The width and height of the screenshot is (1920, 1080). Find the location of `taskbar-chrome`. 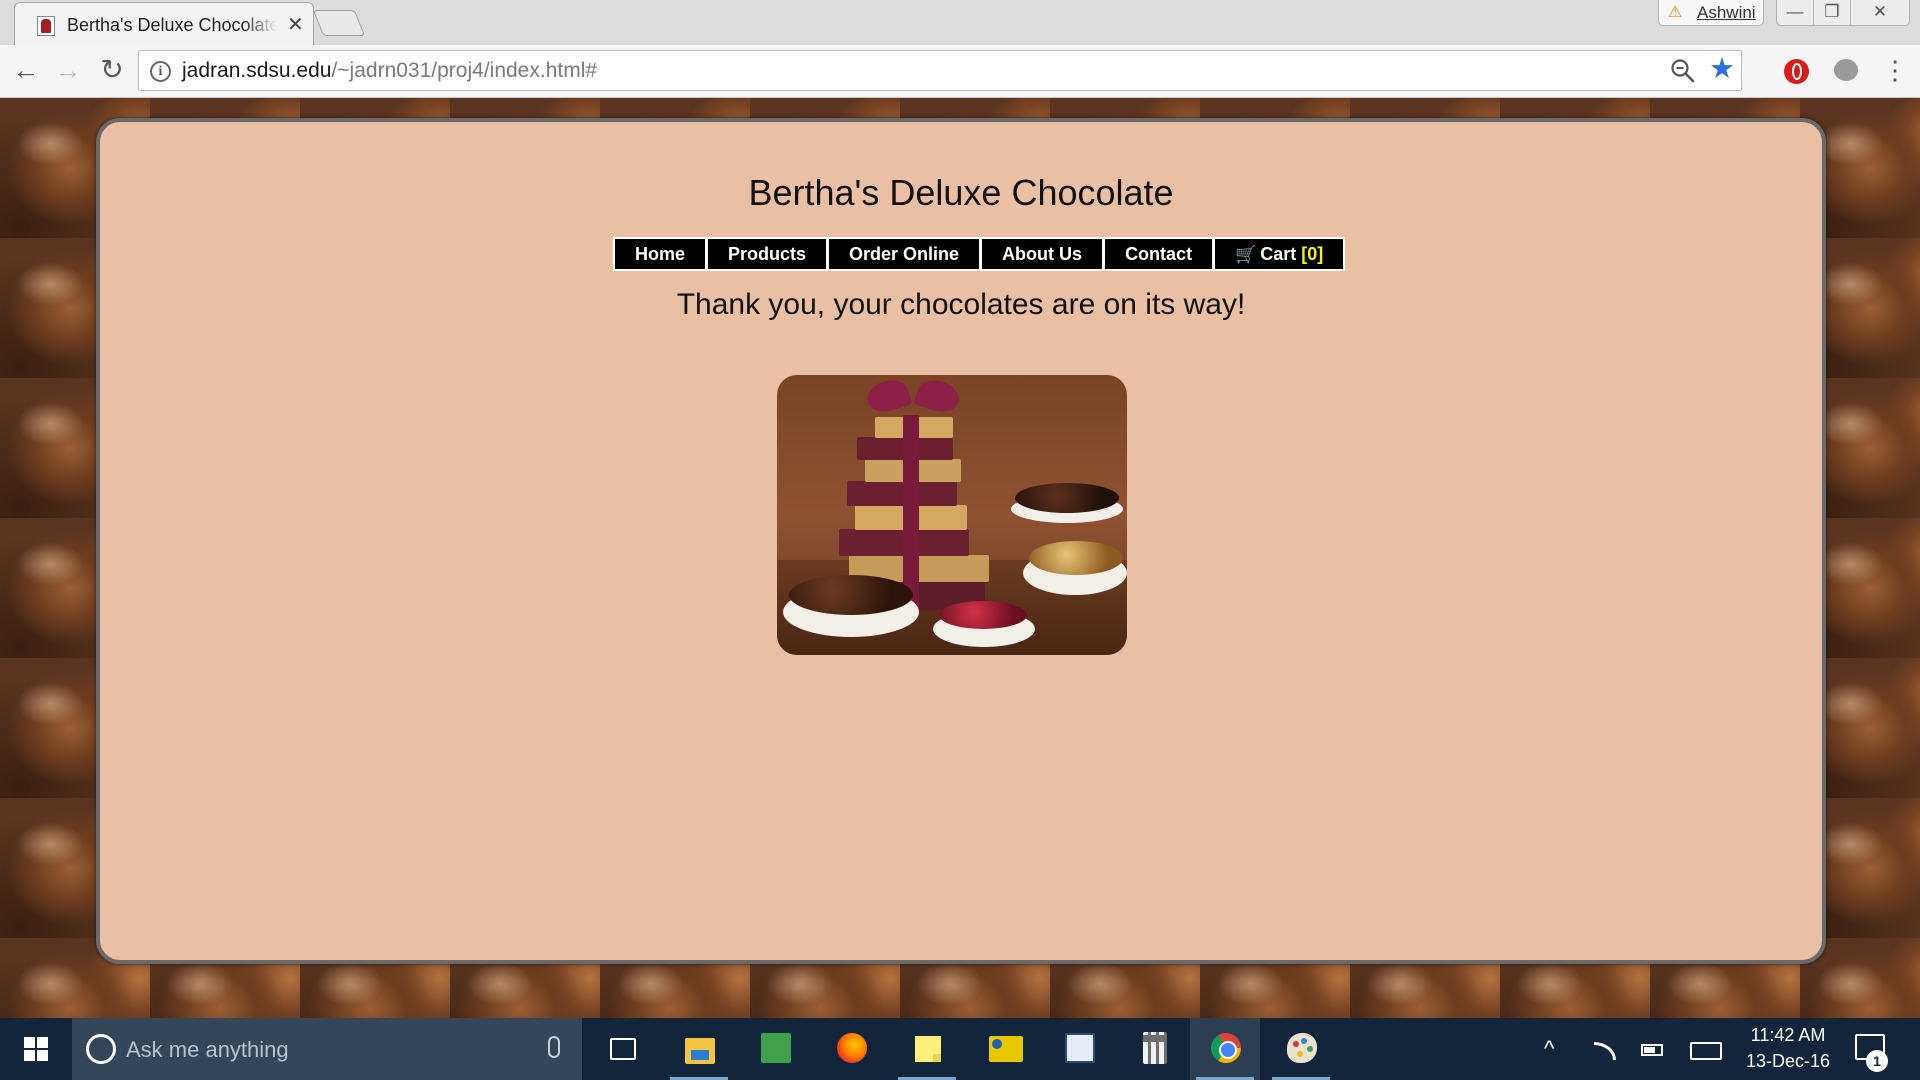

taskbar-chrome is located at coordinates (1225, 1049).